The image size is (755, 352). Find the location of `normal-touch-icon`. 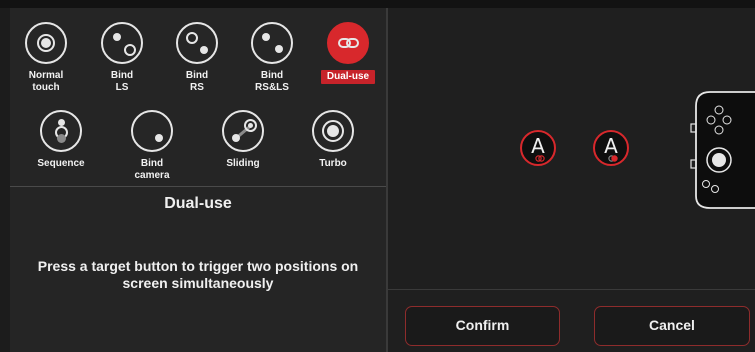

normal-touch-icon is located at coordinates (46, 43).